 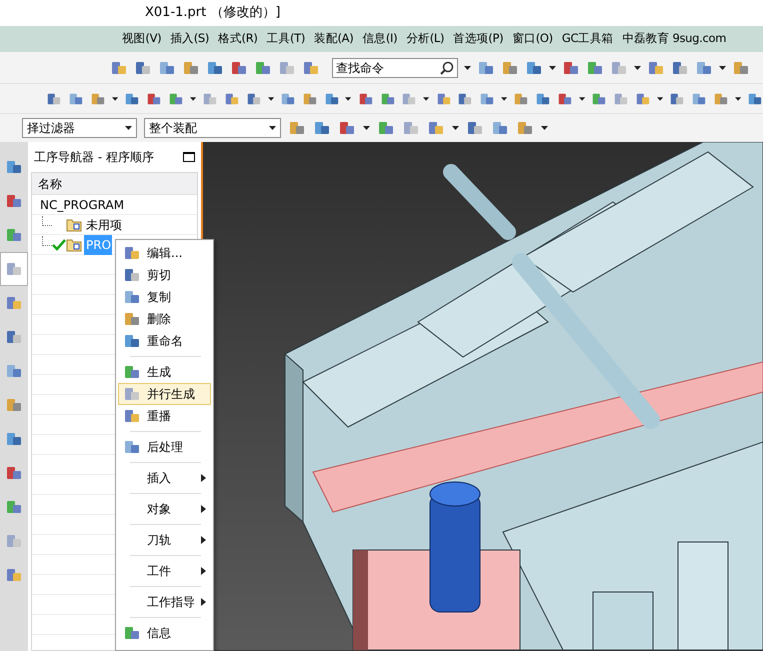 What do you see at coordinates (212, 128) in the screenshot?
I see `filter-dropdown: 整个装配` at bounding box center [212, 128].